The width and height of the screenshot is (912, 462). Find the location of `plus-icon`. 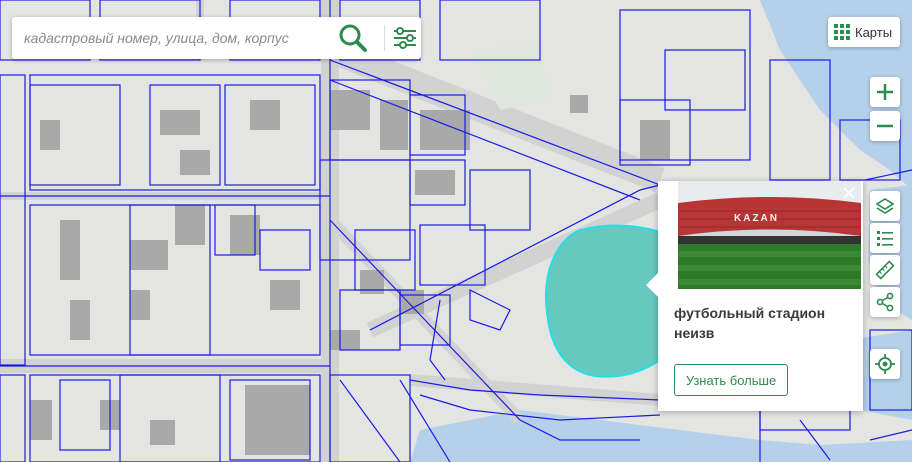

plus-icon is located at coordinates (885, 92).